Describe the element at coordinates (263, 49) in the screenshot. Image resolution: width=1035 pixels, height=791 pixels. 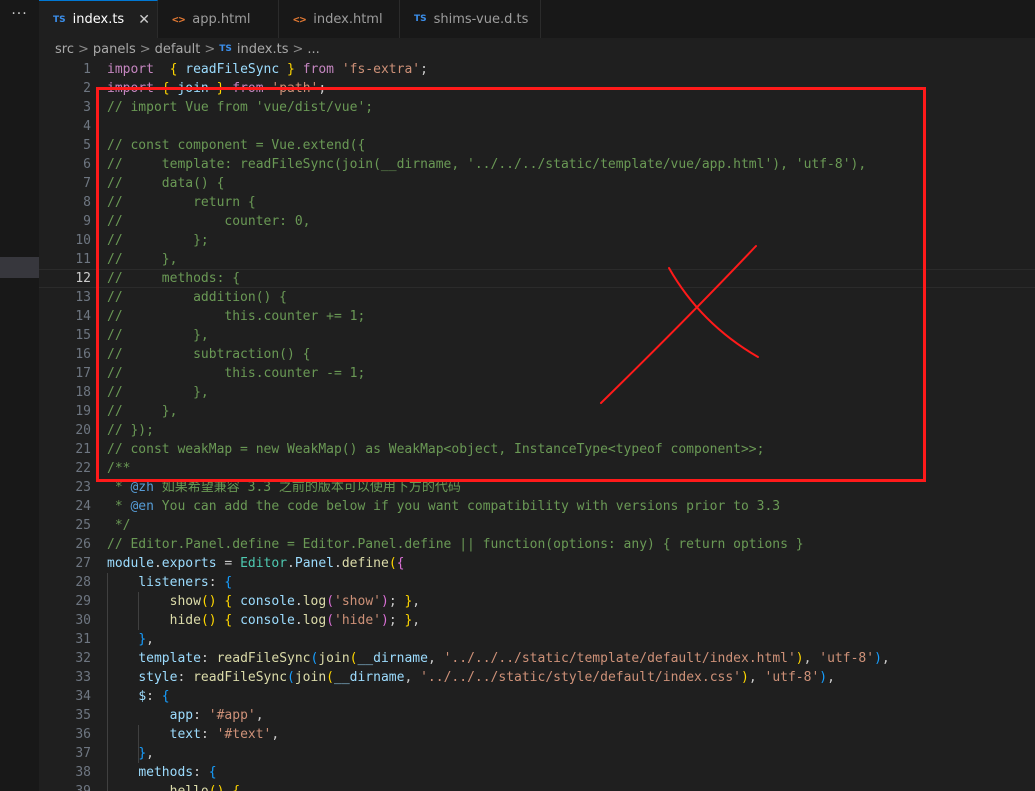
I see `breadcrumb-file: index.ts` at that location.